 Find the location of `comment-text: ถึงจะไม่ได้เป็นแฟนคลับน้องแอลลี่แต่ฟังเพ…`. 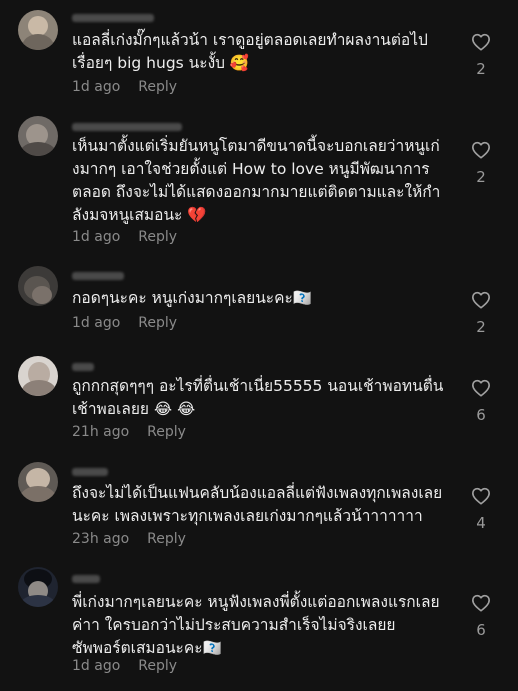

comment-text: ถึงจะไม่ได้เป็นแฟนคลับน้องแอลลี่แต่ฟังเพ… is located at coordinates (257, 504).